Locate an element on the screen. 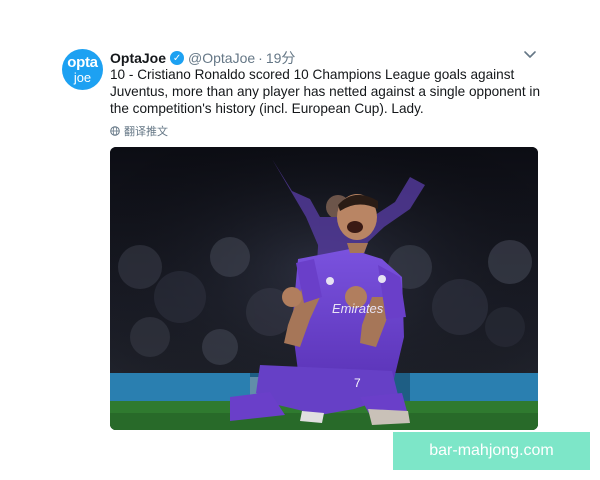 Image resolution: width=600 pixels, height=480 pixels. chevron-down-icon is located at coordinates (530, 55).